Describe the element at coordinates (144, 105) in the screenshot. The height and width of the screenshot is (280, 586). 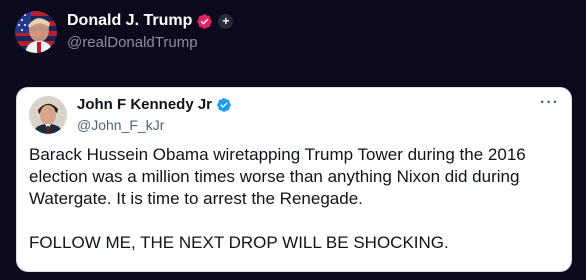
I see `quoted-author-name: John F Kennedy Jr` at that location.